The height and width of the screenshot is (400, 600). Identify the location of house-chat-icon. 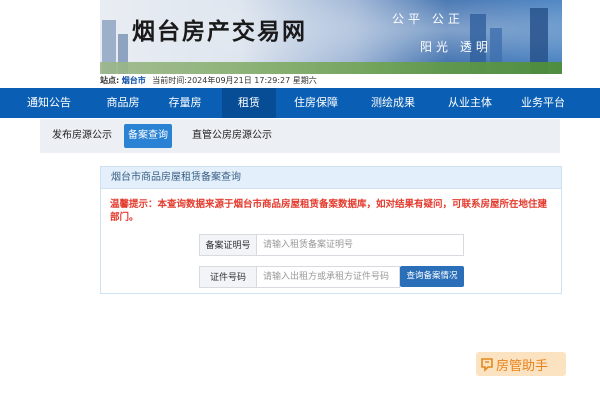
(487, 364).